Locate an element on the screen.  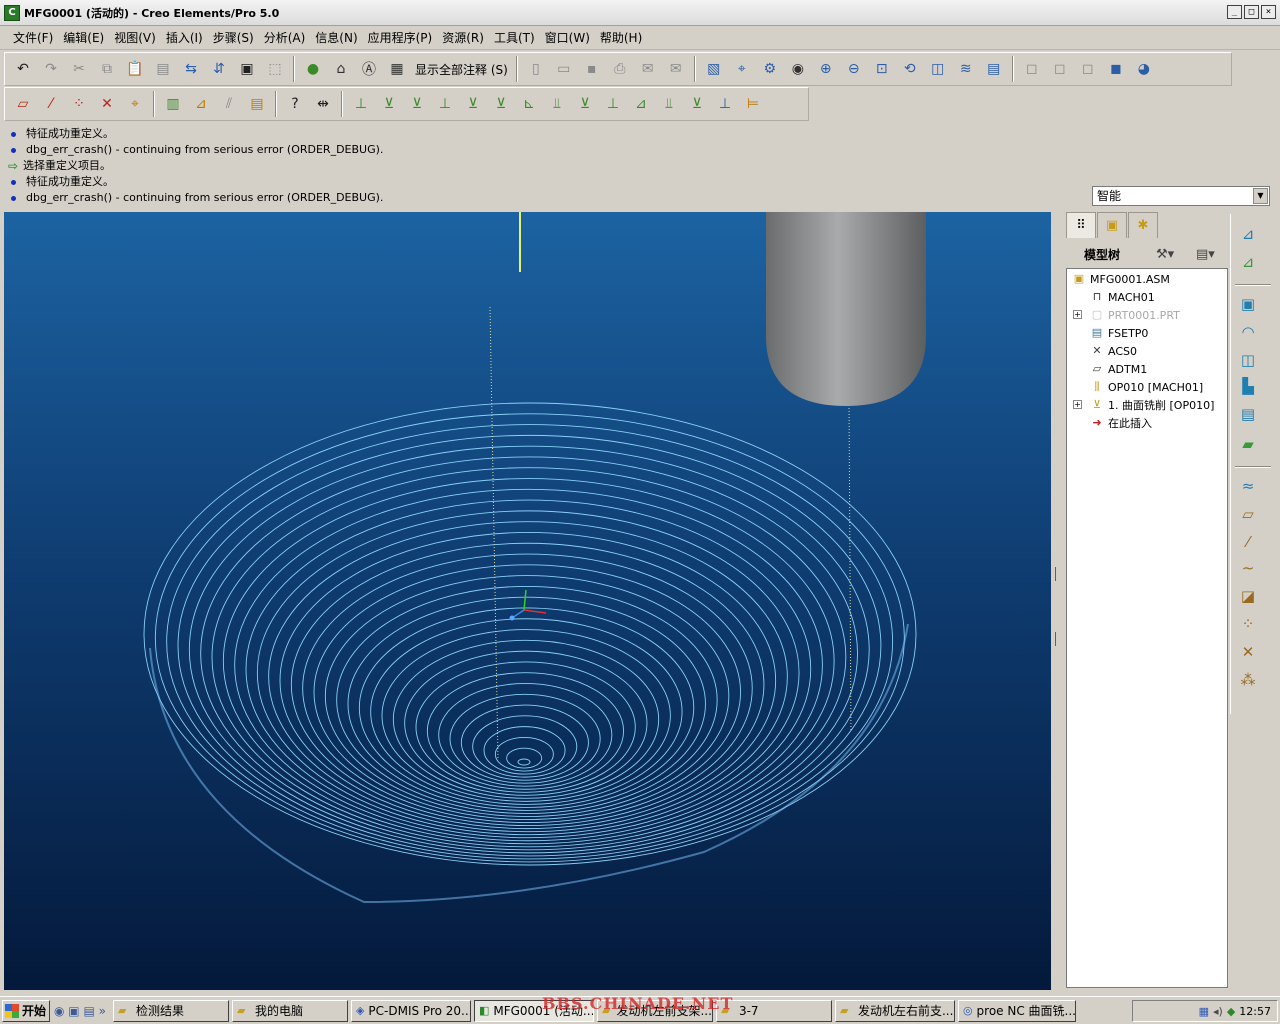
model-tree-tab-icon: ⠿ is located at coordinates (1081, 225).